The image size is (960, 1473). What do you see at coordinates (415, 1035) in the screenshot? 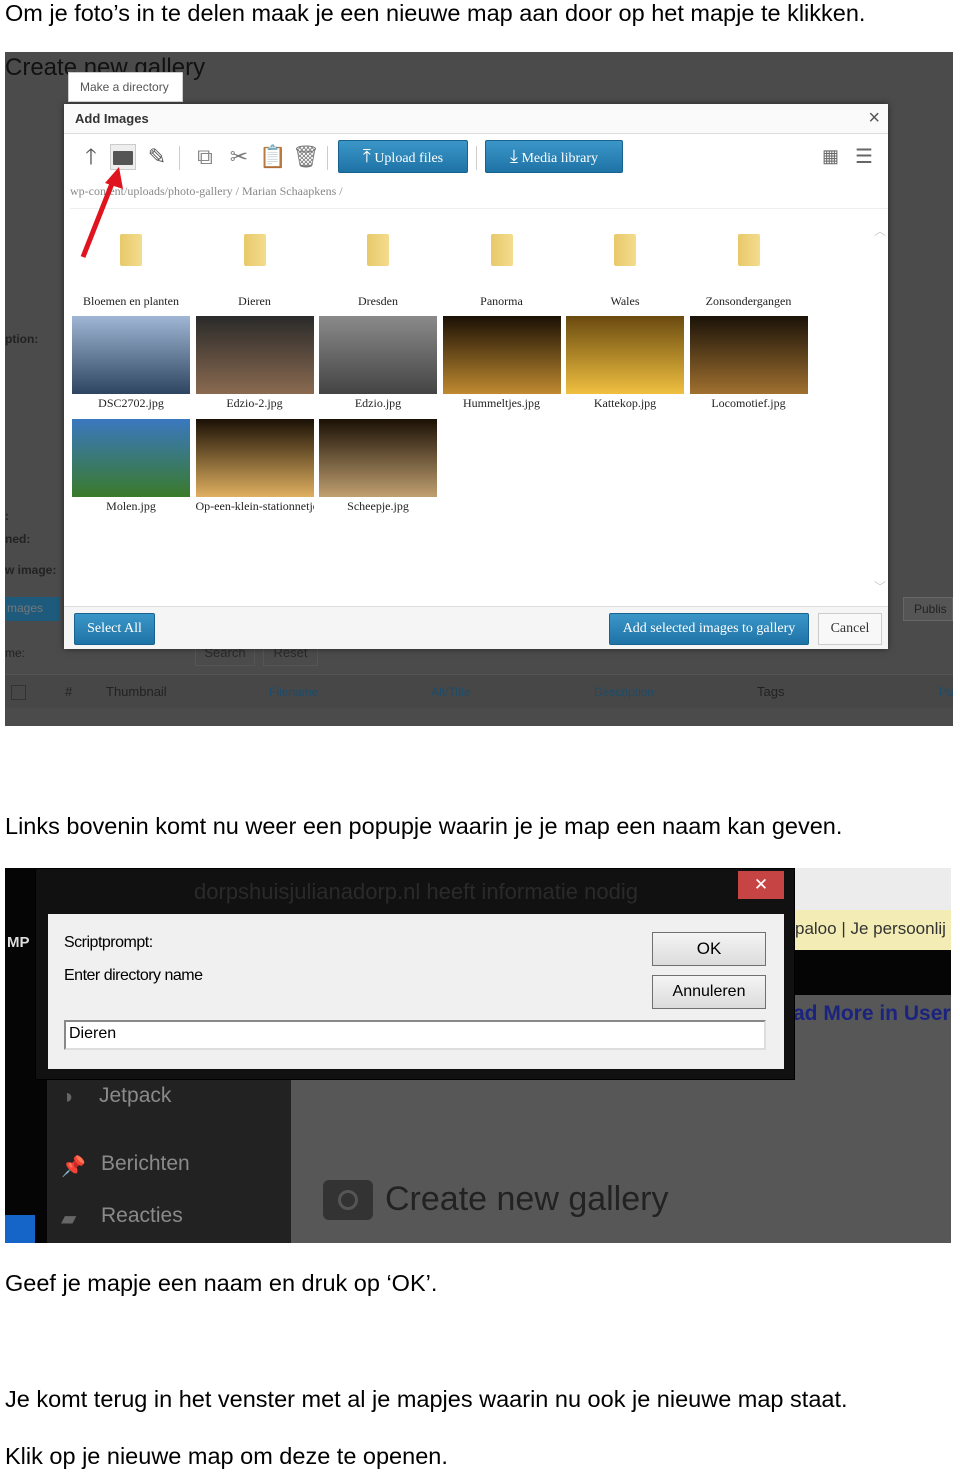
I see `directory-name-input: Dieren` at bounding box center [415, 1035].